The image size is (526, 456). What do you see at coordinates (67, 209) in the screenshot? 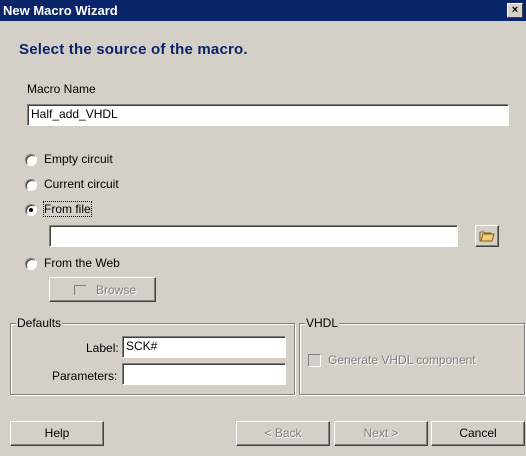
I see `radio-from-file-label: From file` at bounding box center [67, 209].